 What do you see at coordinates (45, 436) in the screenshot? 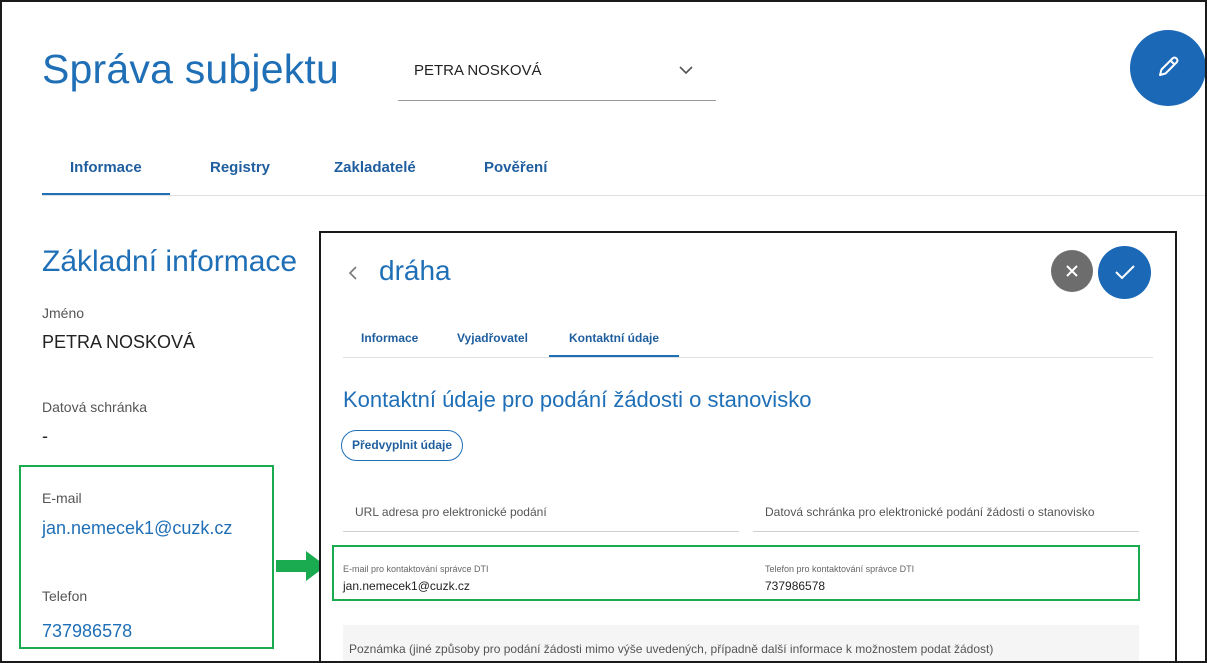
I see `databox-value: -` at bounding box center [45, 436].